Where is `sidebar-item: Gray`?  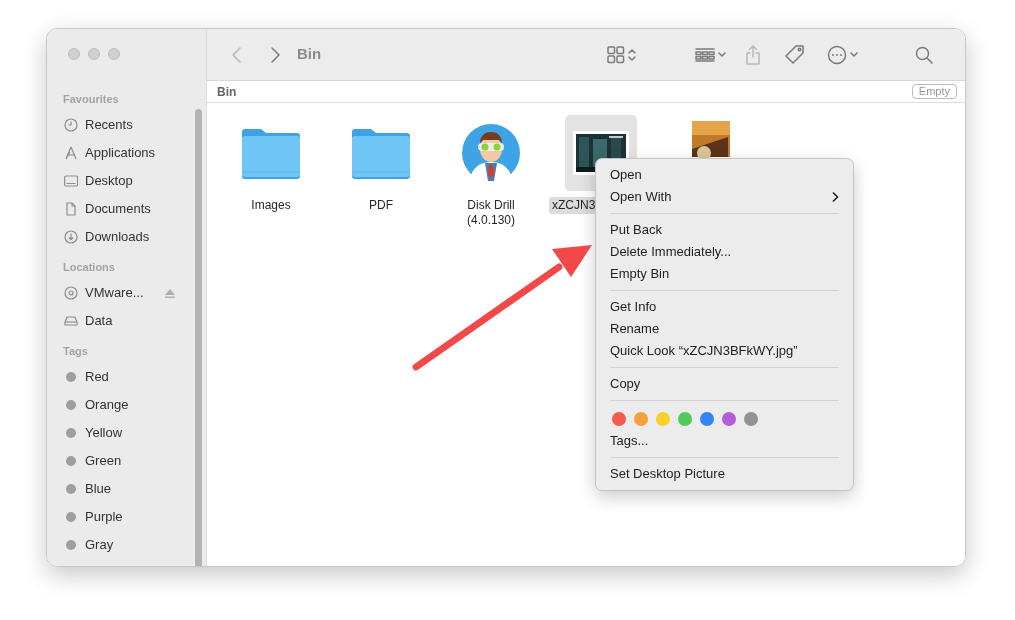 sidebar-item: Gray is located at coordinates (126, 545).